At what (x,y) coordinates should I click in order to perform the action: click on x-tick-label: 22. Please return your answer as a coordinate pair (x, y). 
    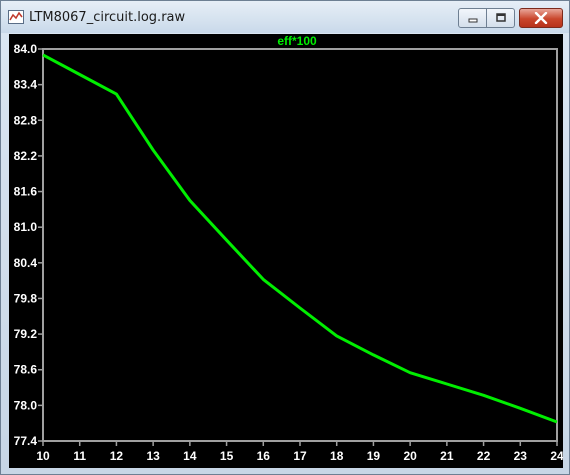
    Looking at the image, I should click on (484, 456).